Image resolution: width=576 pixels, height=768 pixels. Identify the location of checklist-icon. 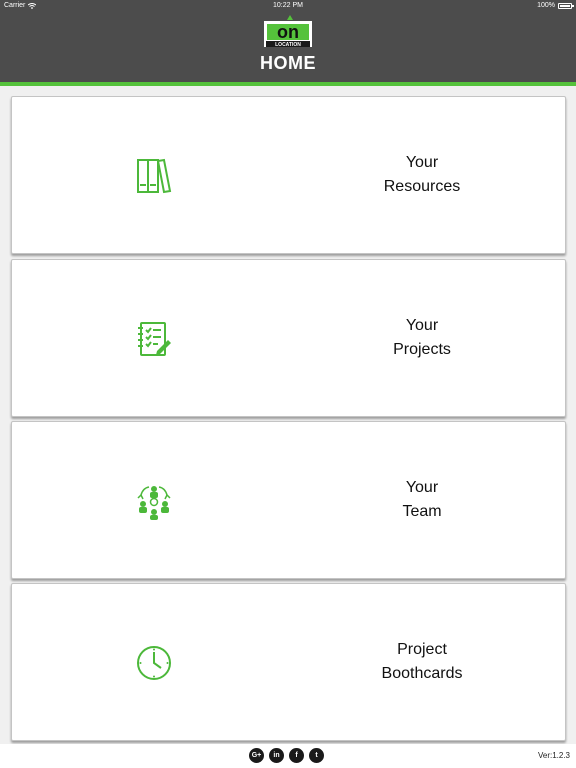
(154, 339).